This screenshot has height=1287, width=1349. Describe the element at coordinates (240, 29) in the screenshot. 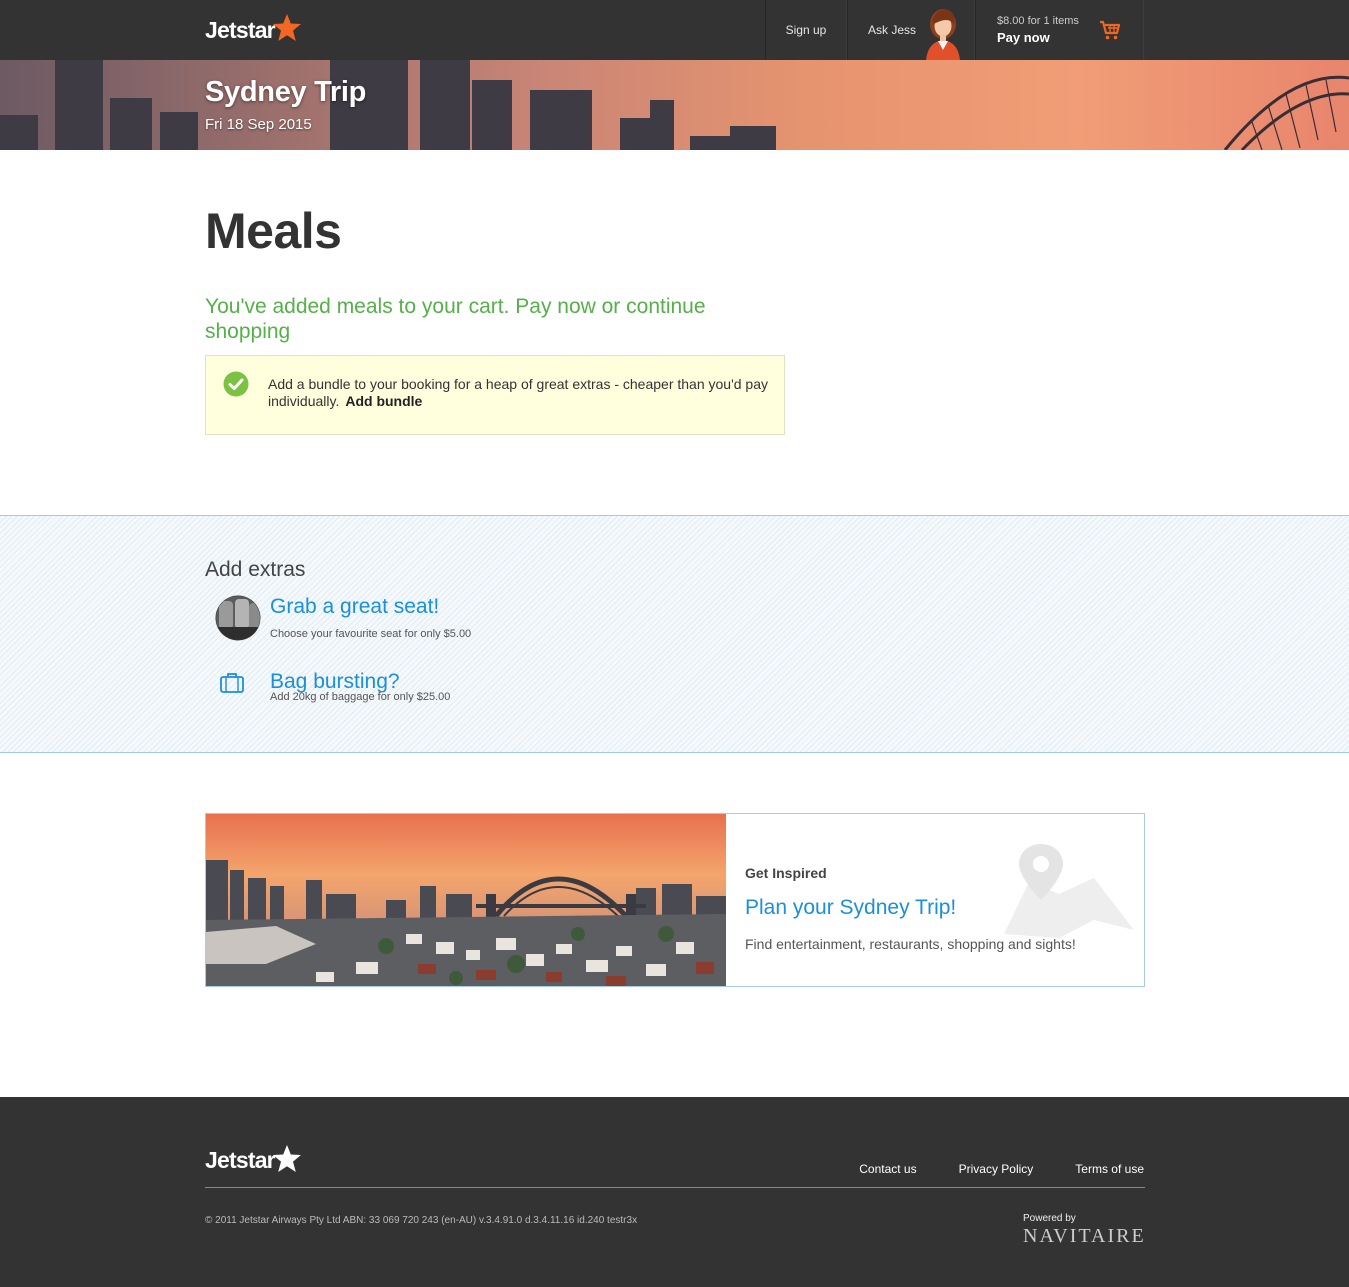

I see `logo-text: Jetstar` at that location.